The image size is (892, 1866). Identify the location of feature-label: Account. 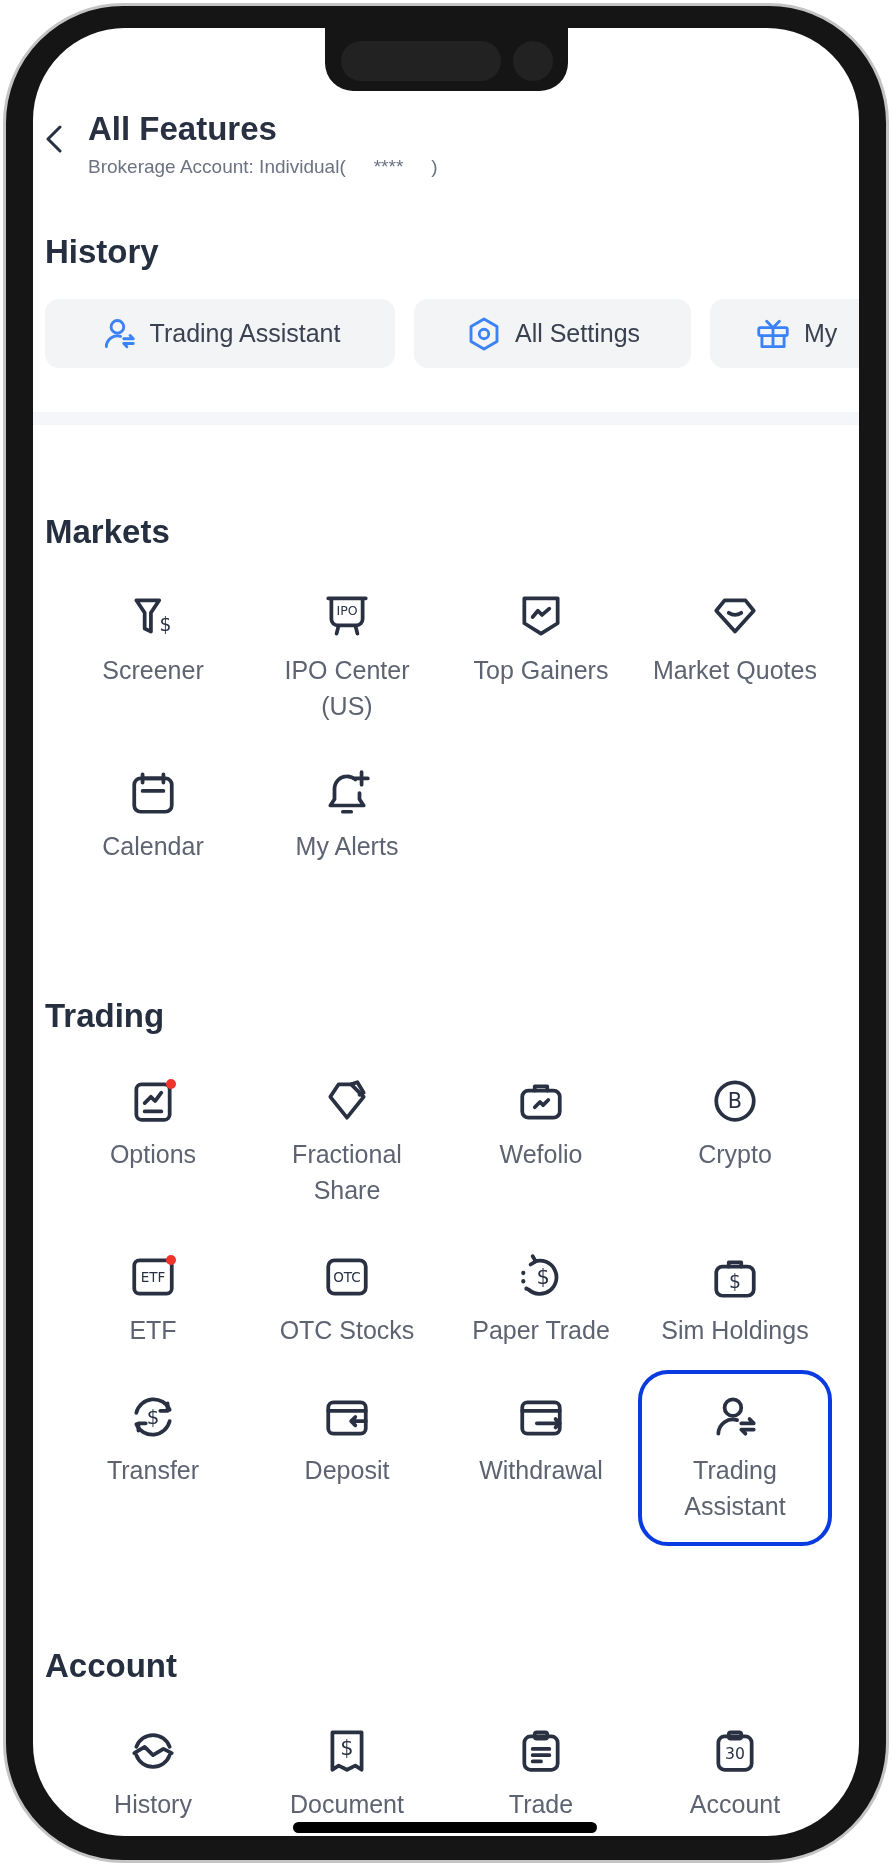
(735, 1804).